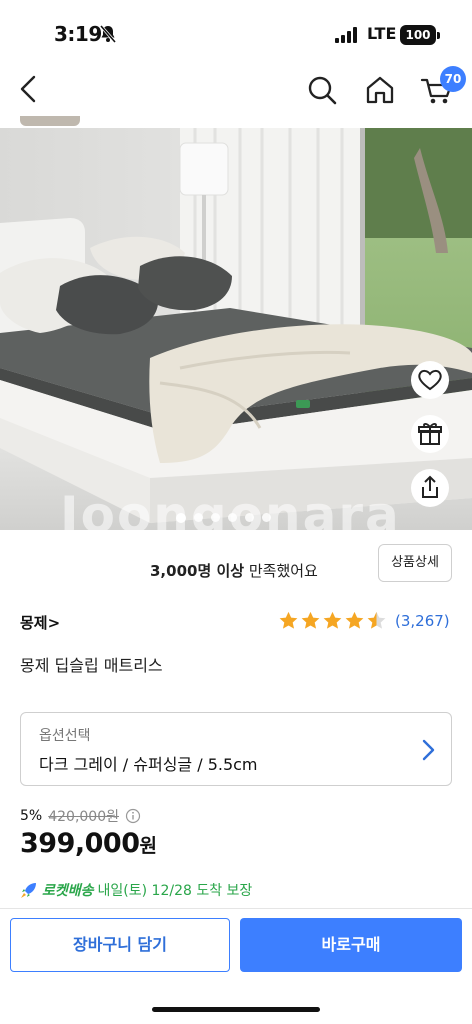 Image resolution: width=472 pixels, height=1024 pixels. What do you see at coordinates (415, 563) in the screenshot?
I see `product-detail-button: 상품상세` at bounding box center [415, 563].